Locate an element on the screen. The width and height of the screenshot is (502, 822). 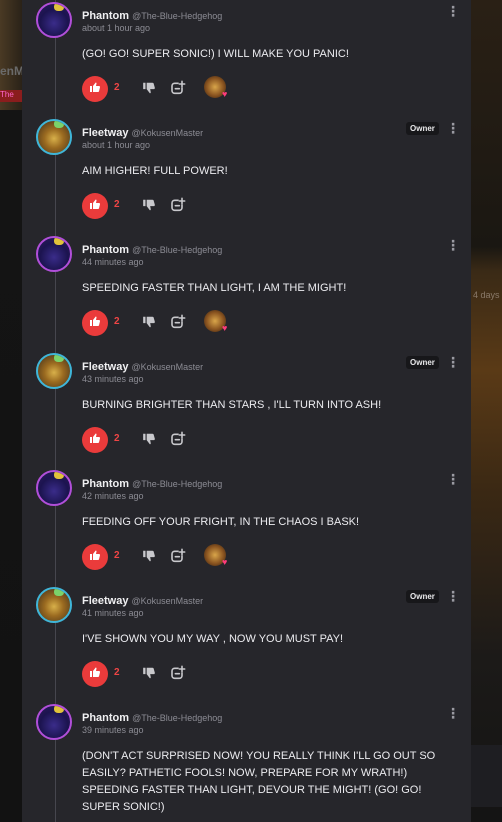
background-card-fragment is located at coordinates (486, 776).